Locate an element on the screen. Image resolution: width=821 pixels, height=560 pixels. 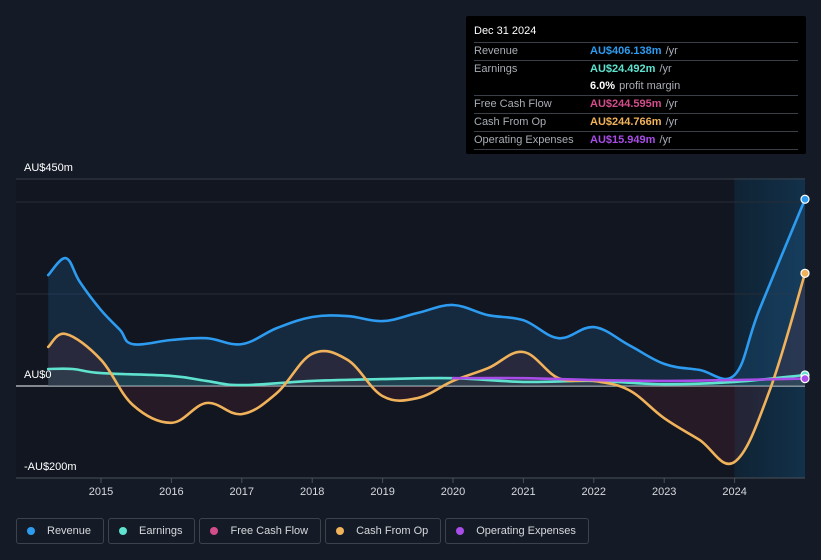
tooltip-row-label: Free Cash Flow is located at coordinates (513, 104).